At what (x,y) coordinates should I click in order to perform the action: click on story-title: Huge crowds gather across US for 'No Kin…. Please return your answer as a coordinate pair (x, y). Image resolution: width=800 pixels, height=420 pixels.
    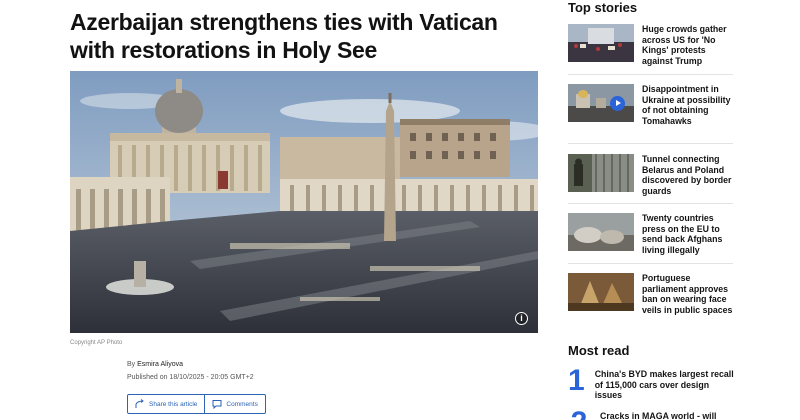
    Looking at the image, I should click on (687, 45).